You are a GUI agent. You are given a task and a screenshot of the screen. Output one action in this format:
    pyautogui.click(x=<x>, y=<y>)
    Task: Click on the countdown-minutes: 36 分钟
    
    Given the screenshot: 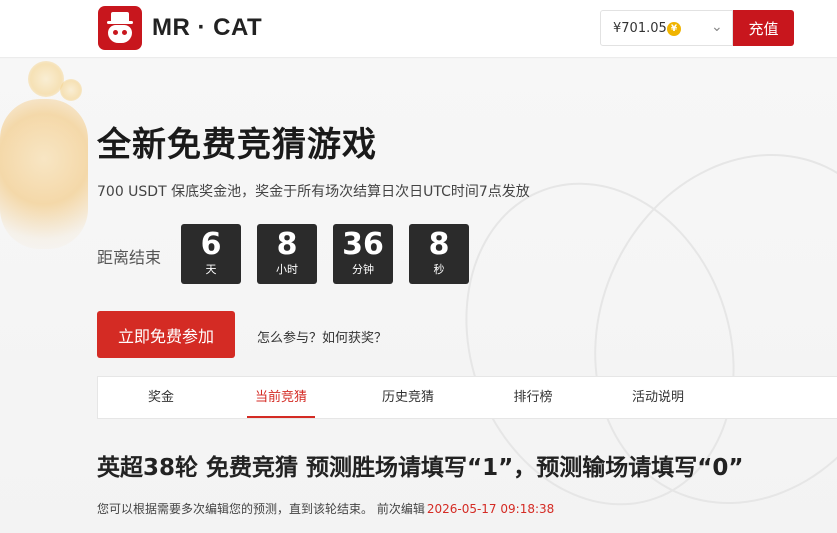 What is the action you would take?
    pyautogui.click(x=363, y=254)
    